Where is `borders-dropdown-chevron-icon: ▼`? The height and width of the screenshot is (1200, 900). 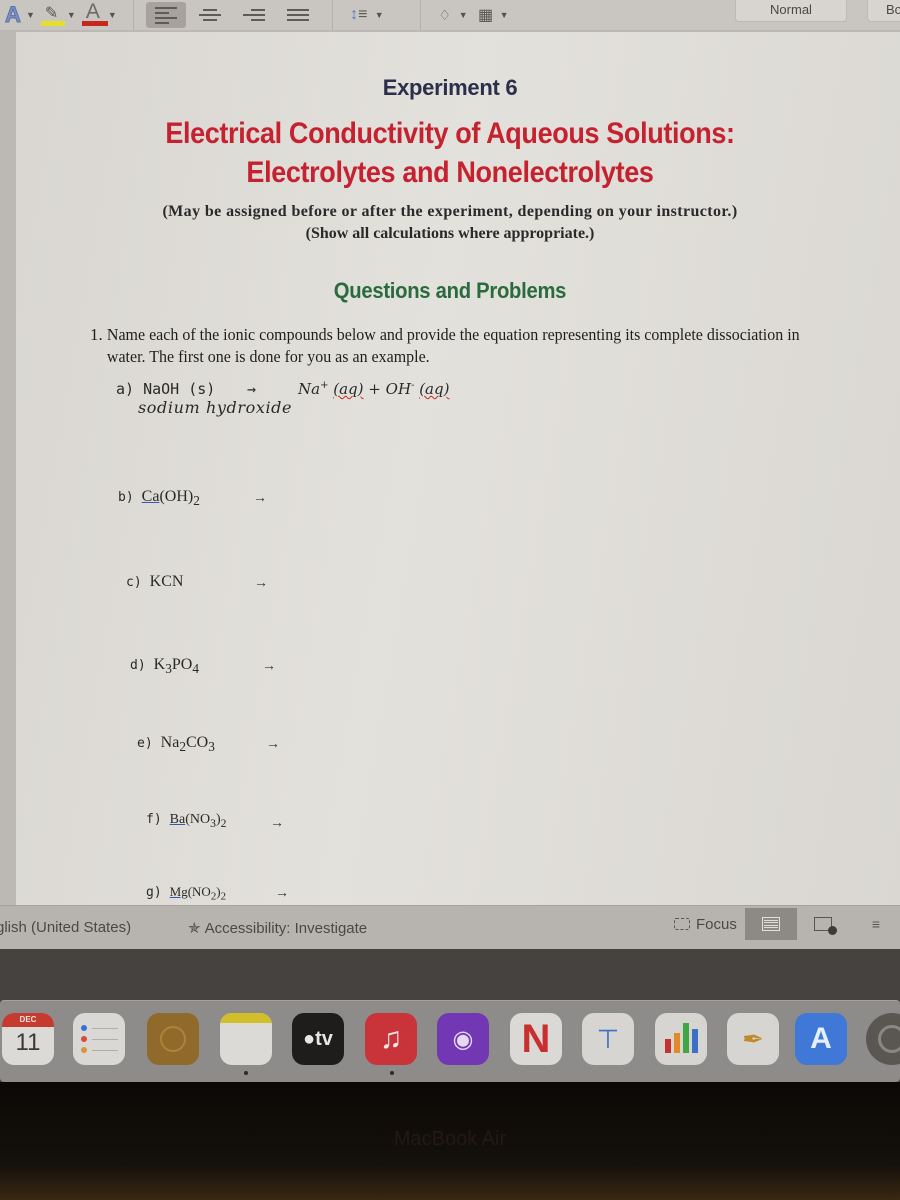
borders-dropdown-chevron-icon: ▼ is located at coordinates (504, 15).